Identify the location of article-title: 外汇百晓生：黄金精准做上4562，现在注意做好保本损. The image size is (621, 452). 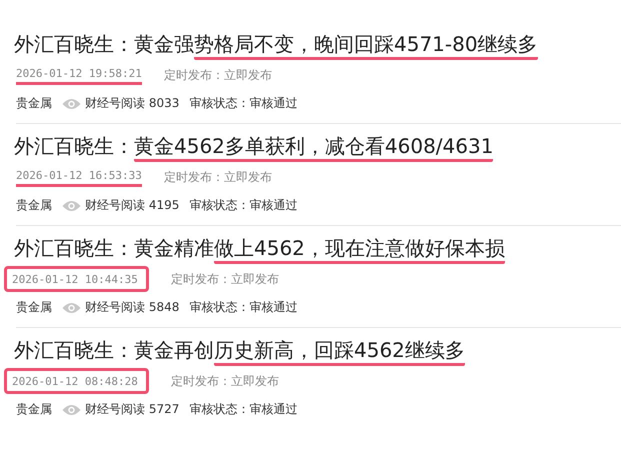
(317, 248).